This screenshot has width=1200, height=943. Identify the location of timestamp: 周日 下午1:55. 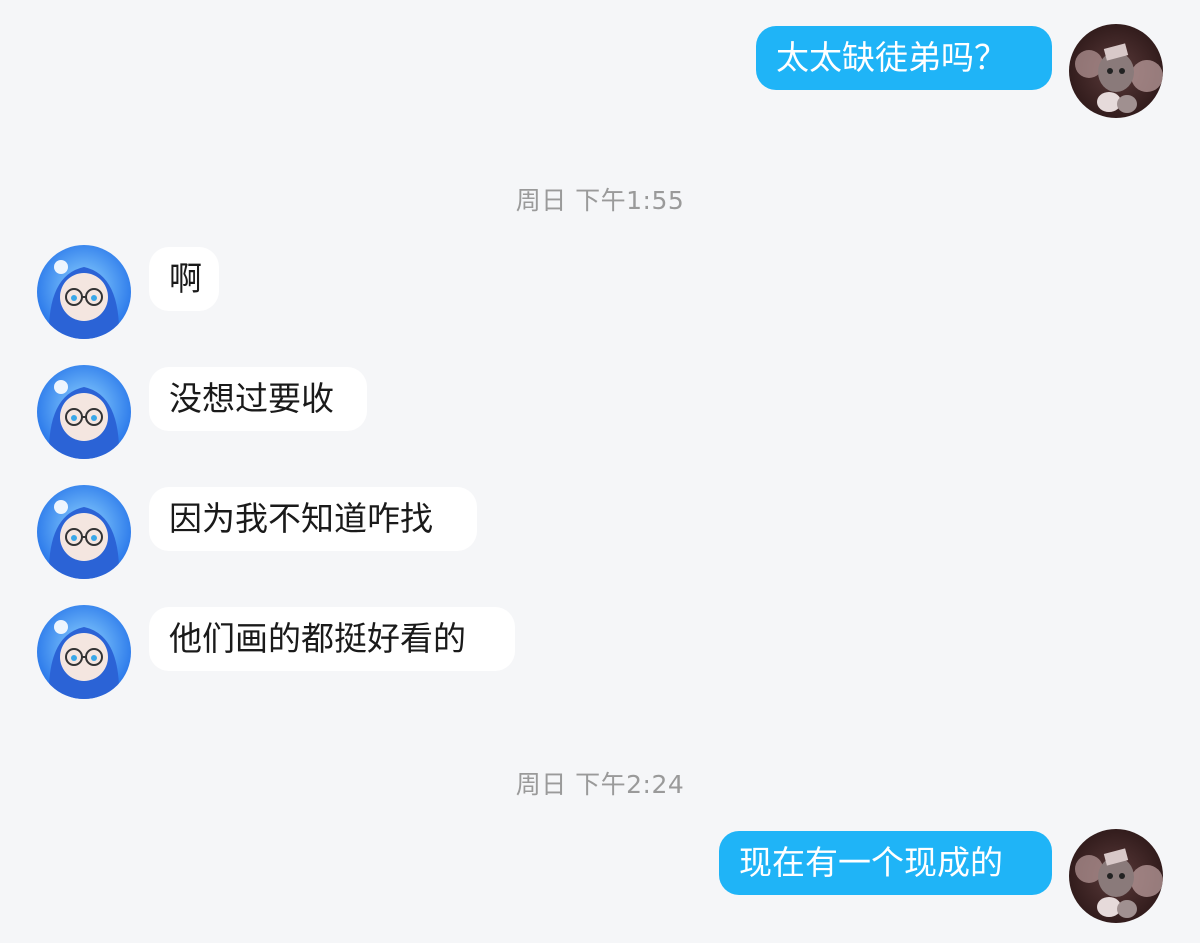
(600, 200).